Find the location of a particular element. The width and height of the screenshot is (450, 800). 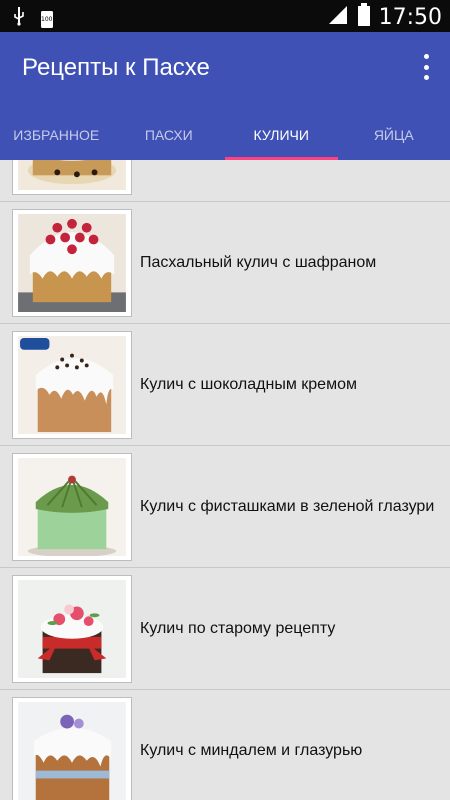

recipe-title: Кулич с фисташками в зеленой глазури is located at coordinates (287, 506).